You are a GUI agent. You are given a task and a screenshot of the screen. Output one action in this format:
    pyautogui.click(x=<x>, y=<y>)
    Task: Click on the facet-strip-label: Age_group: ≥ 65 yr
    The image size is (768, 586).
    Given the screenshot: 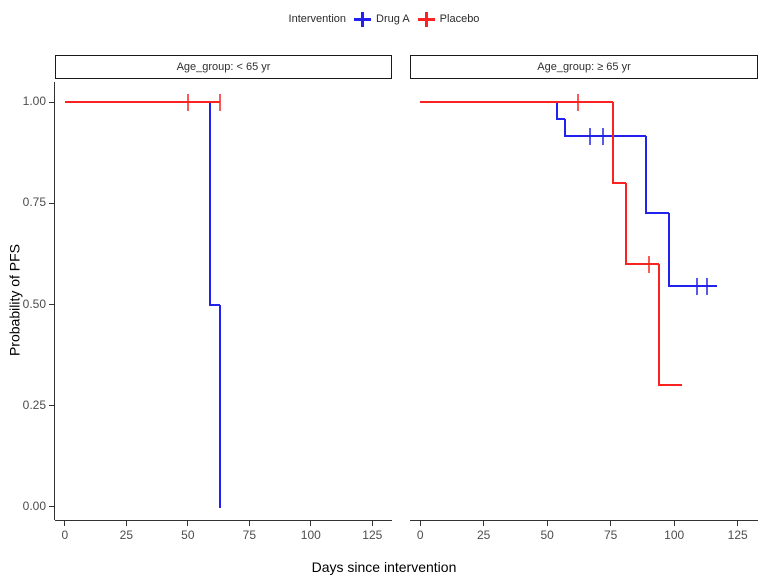 What is the action you would take?
    pyautogui.click(x=584, y=67)
    